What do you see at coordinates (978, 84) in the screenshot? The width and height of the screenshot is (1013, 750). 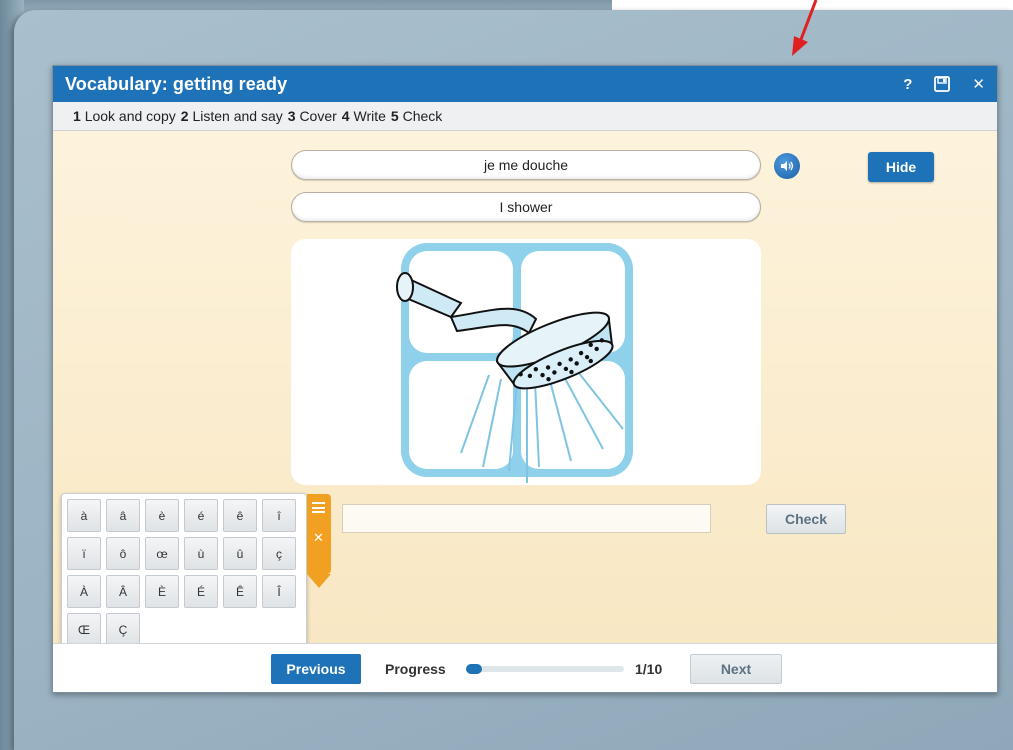 I see `close-button: ✕` at bounding box center [978, 84].